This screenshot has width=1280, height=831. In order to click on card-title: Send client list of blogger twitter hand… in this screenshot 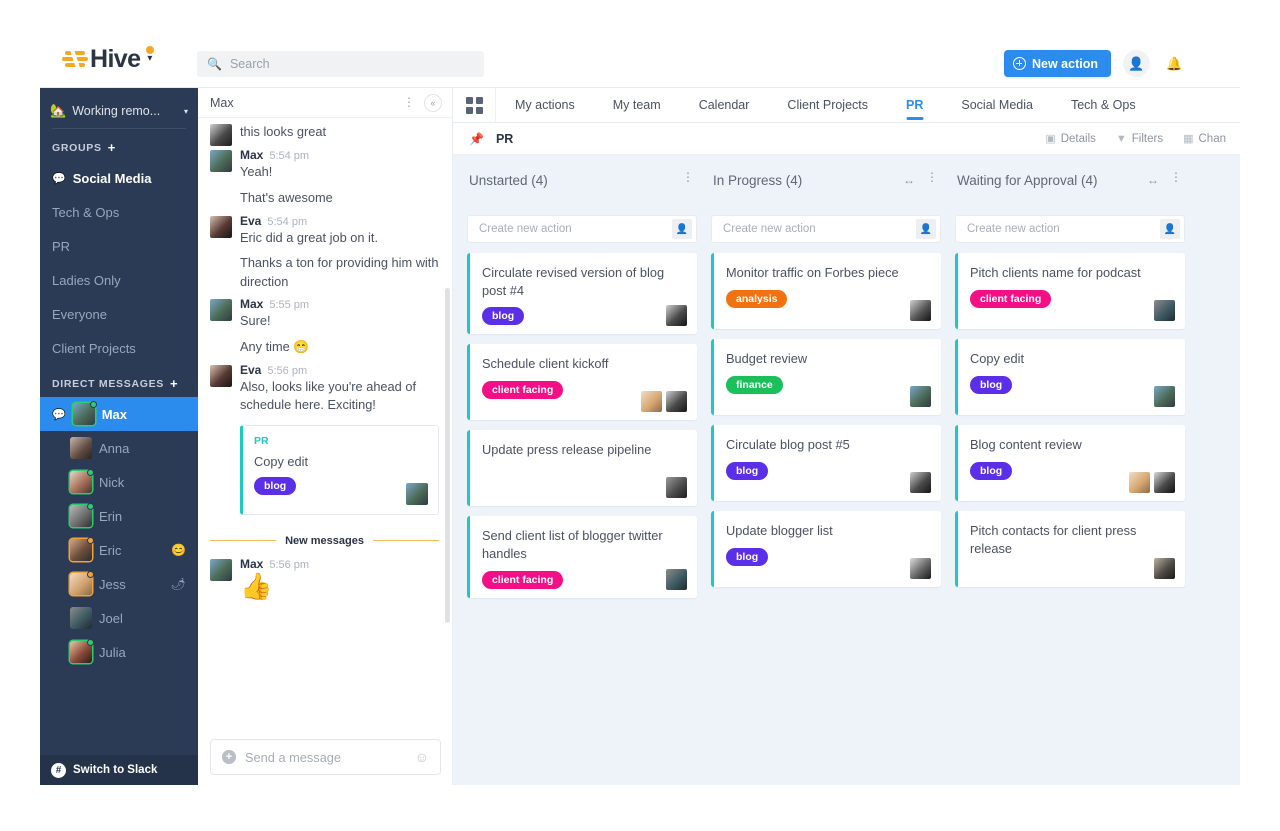, I will do `click(572, 544)`.